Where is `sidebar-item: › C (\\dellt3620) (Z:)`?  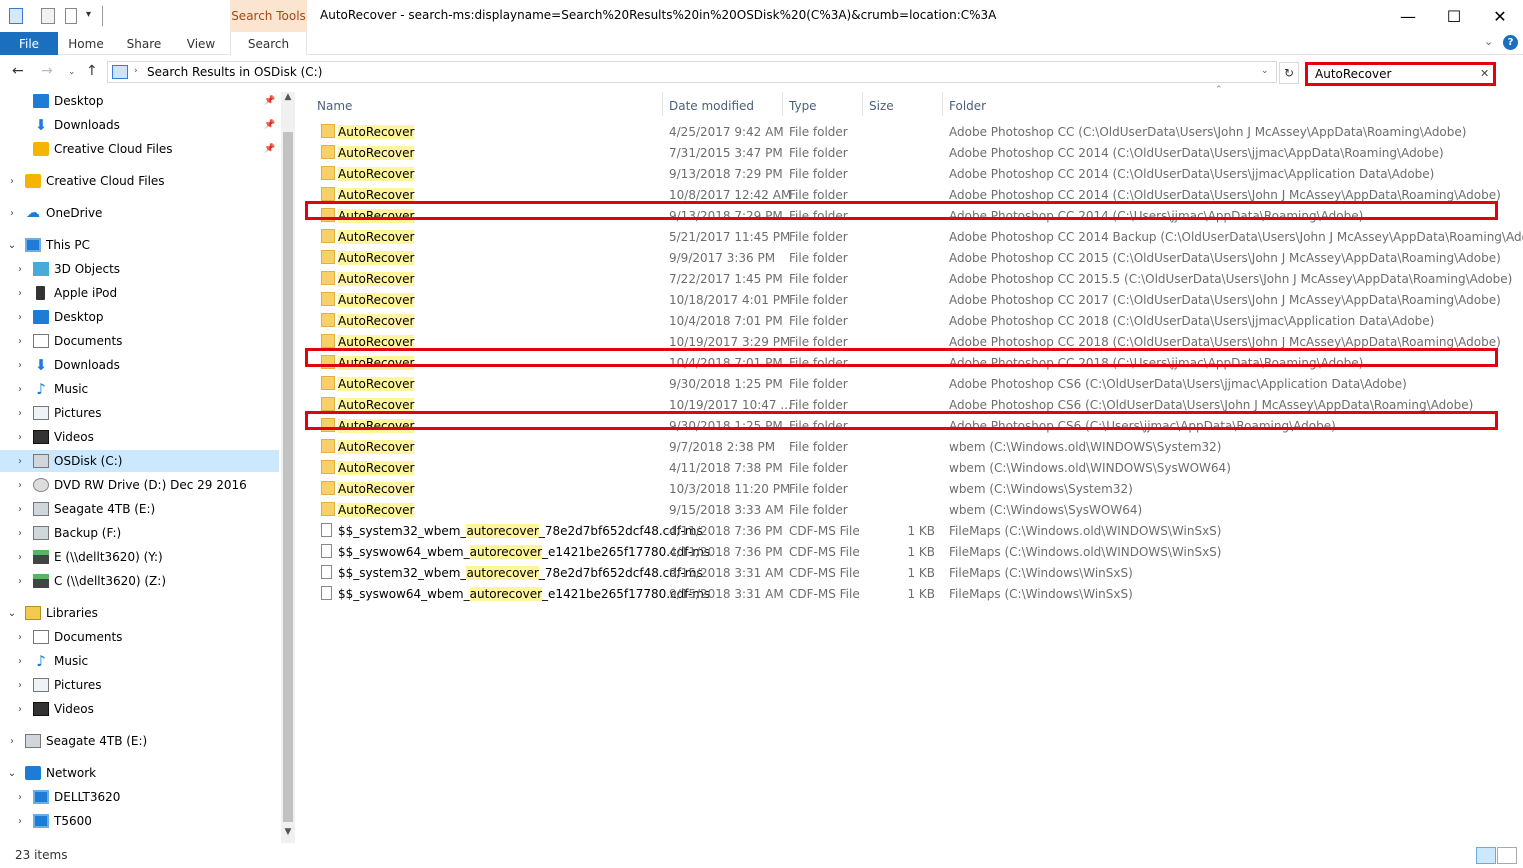 sidebar-item: › C (\\dellt3620) (Z:) is located at coordinates (139, 581).